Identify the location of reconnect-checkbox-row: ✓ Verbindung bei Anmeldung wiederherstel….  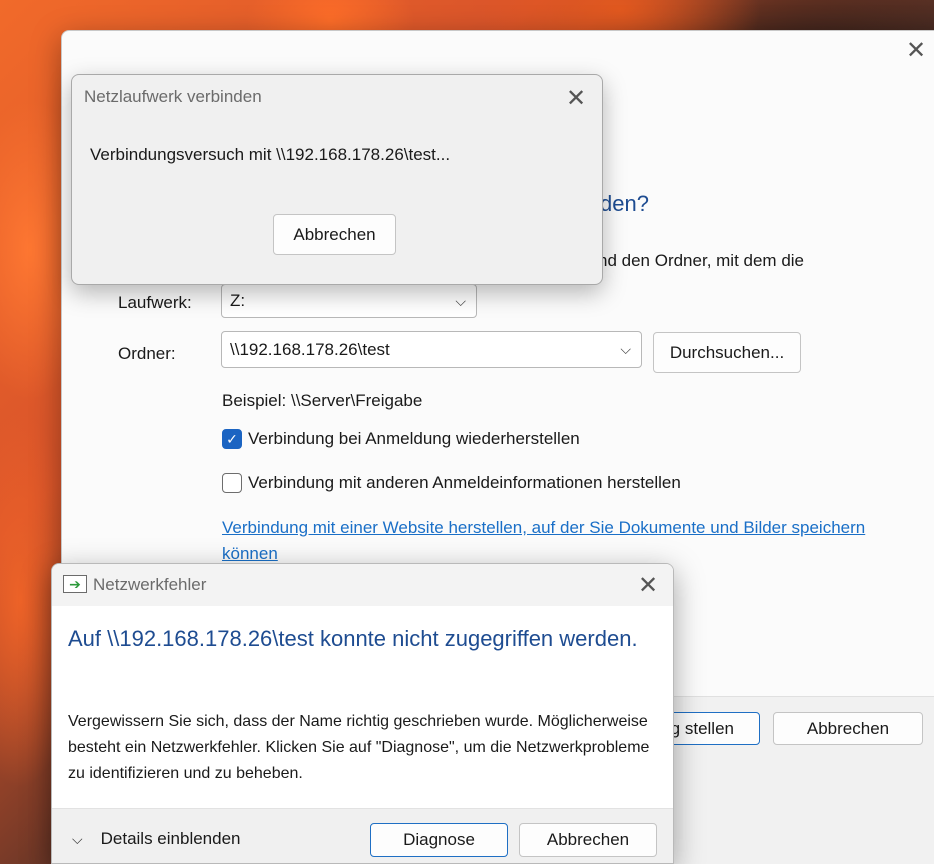
(401, 439).